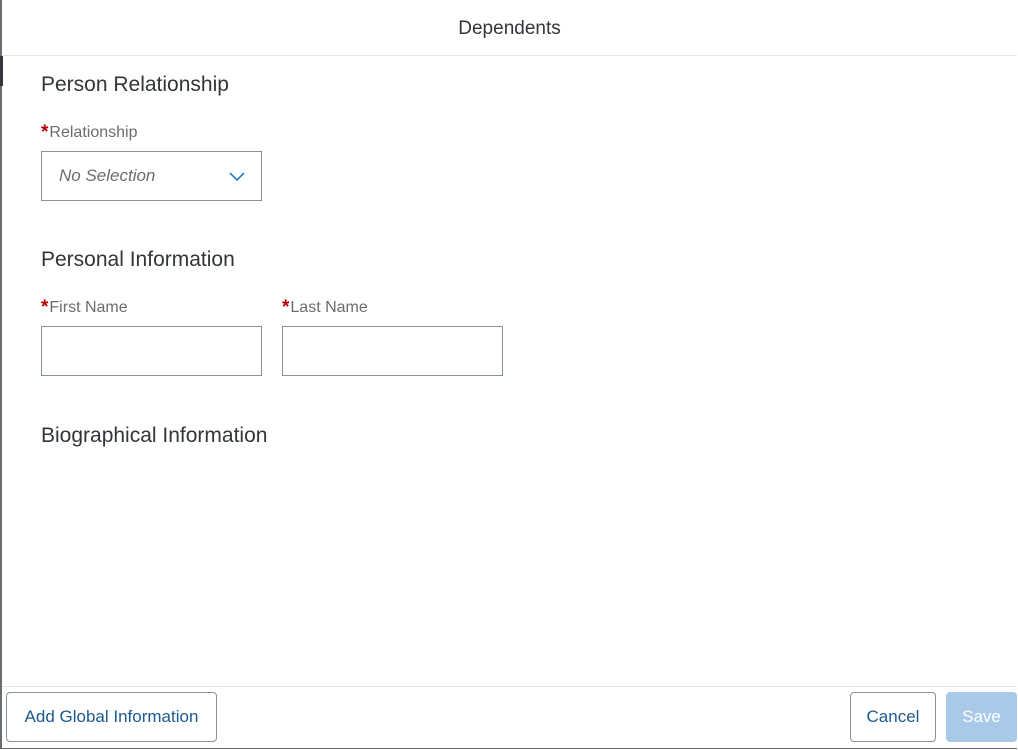  Describe the element at coordinates (1, 71) in the screenshot. I see `edge-marker` at that location.